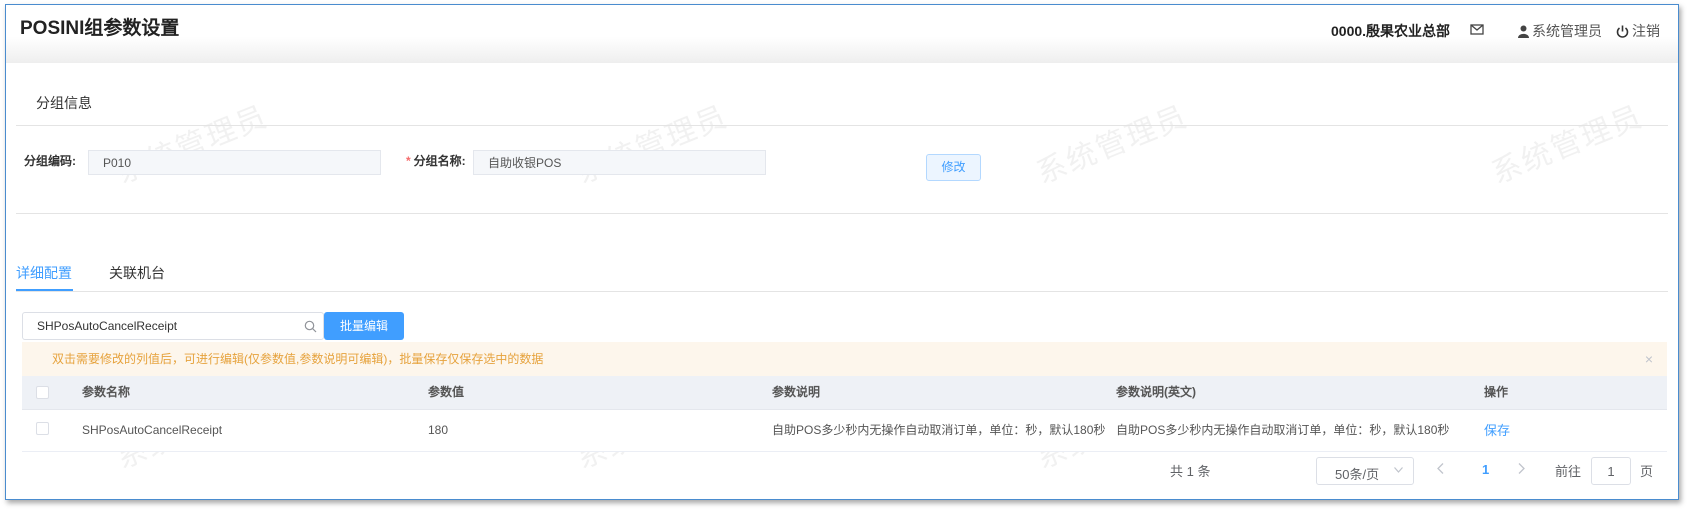  I want to click on row-checkbox, so click(42, 428).